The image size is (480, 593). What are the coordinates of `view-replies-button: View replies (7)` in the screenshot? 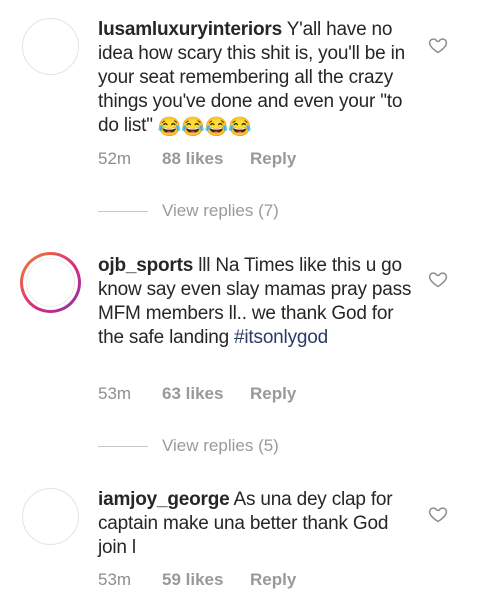 It's located at (188, 211).